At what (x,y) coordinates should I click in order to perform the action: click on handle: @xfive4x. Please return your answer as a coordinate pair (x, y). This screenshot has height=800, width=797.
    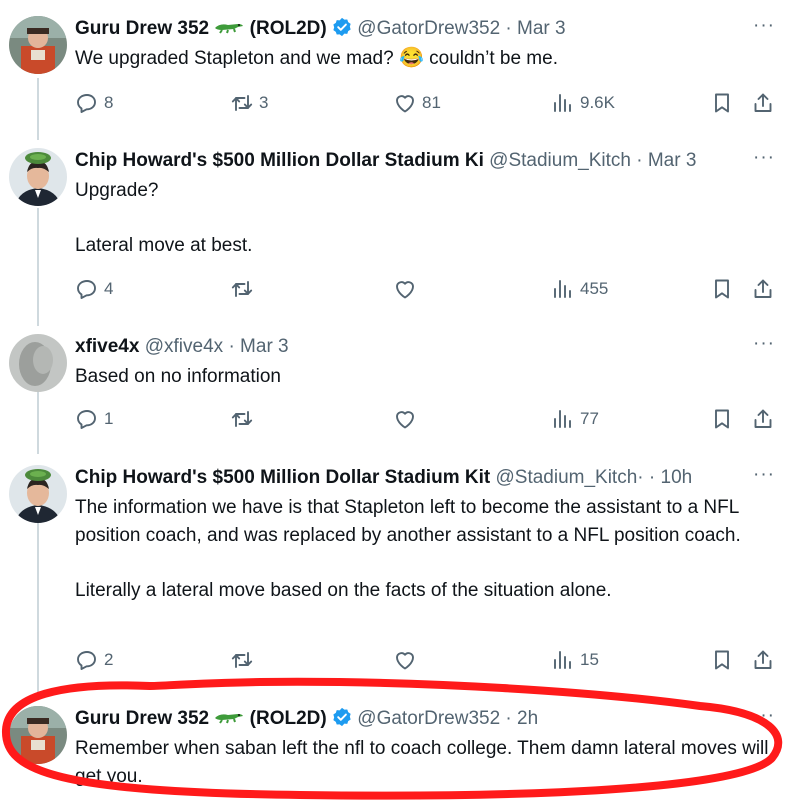
    Looking at the image, I should click on (184, 346).